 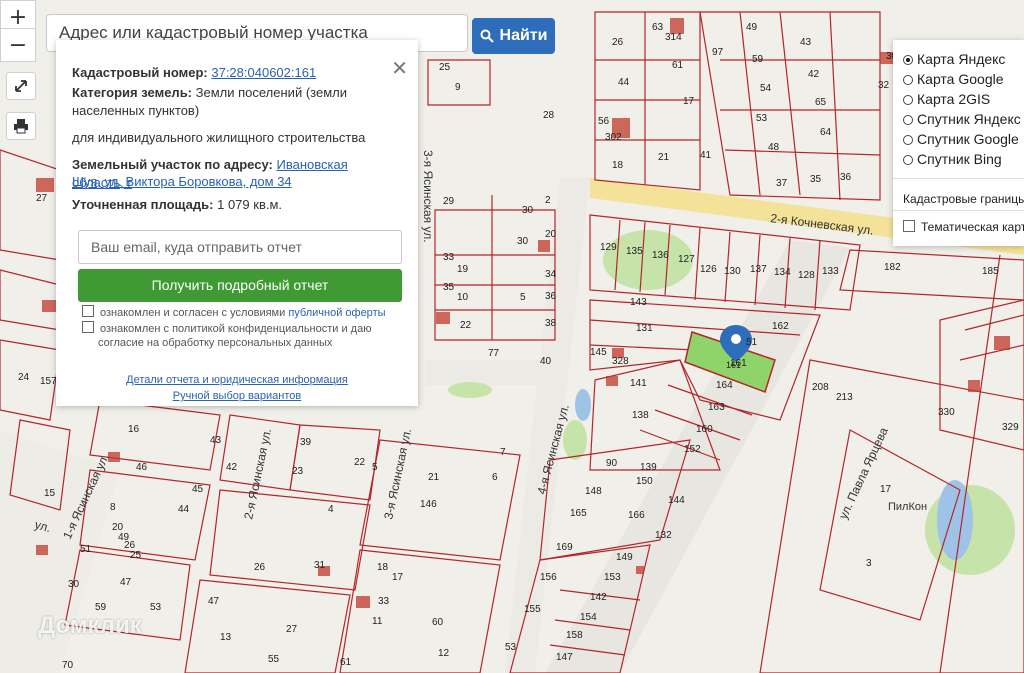 What do you see at coordinates (624, 557) in the screenshot?
I see `plot-number: 149` at bounding box center [624, 557].